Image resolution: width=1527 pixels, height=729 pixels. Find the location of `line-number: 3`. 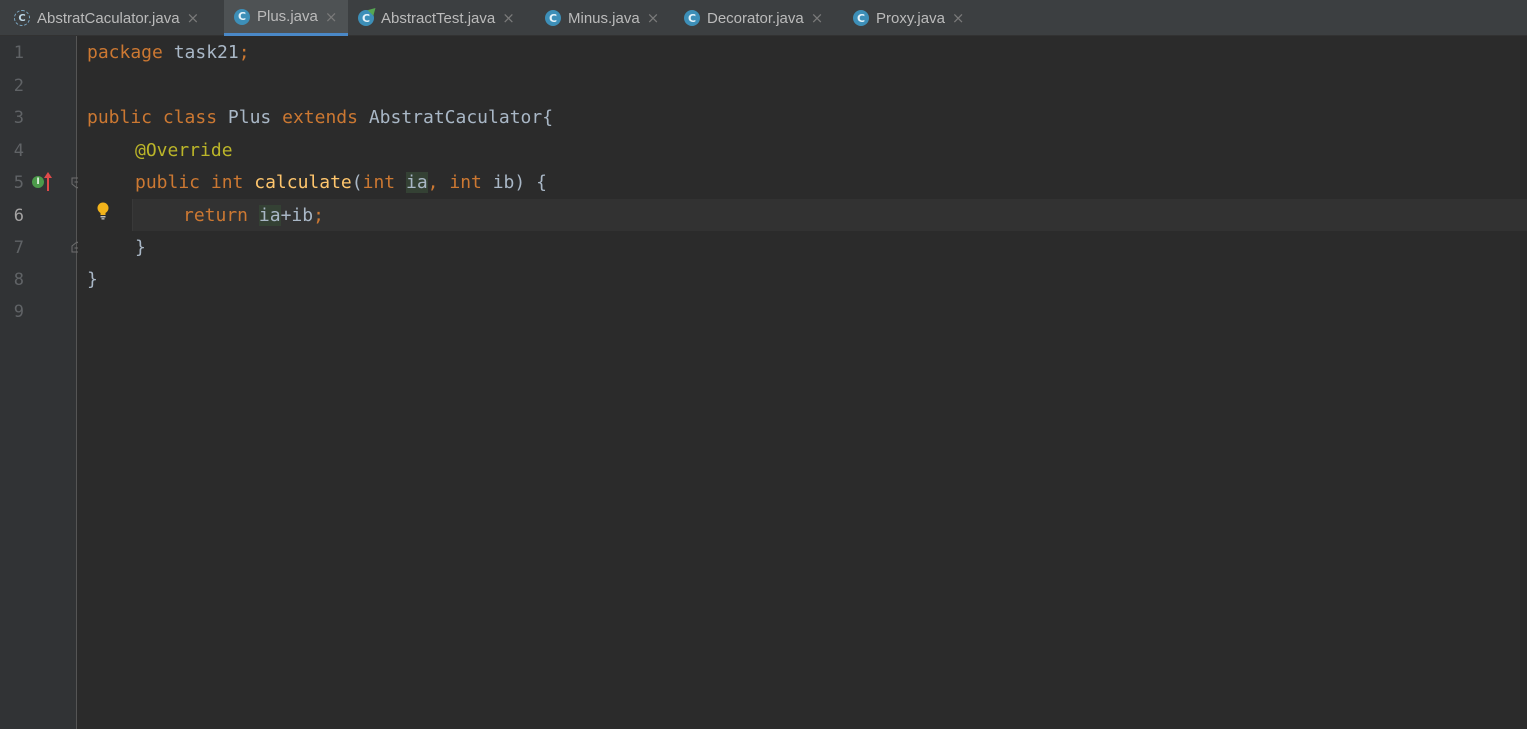

line-number: 3 is located at coordinates (18, 118).